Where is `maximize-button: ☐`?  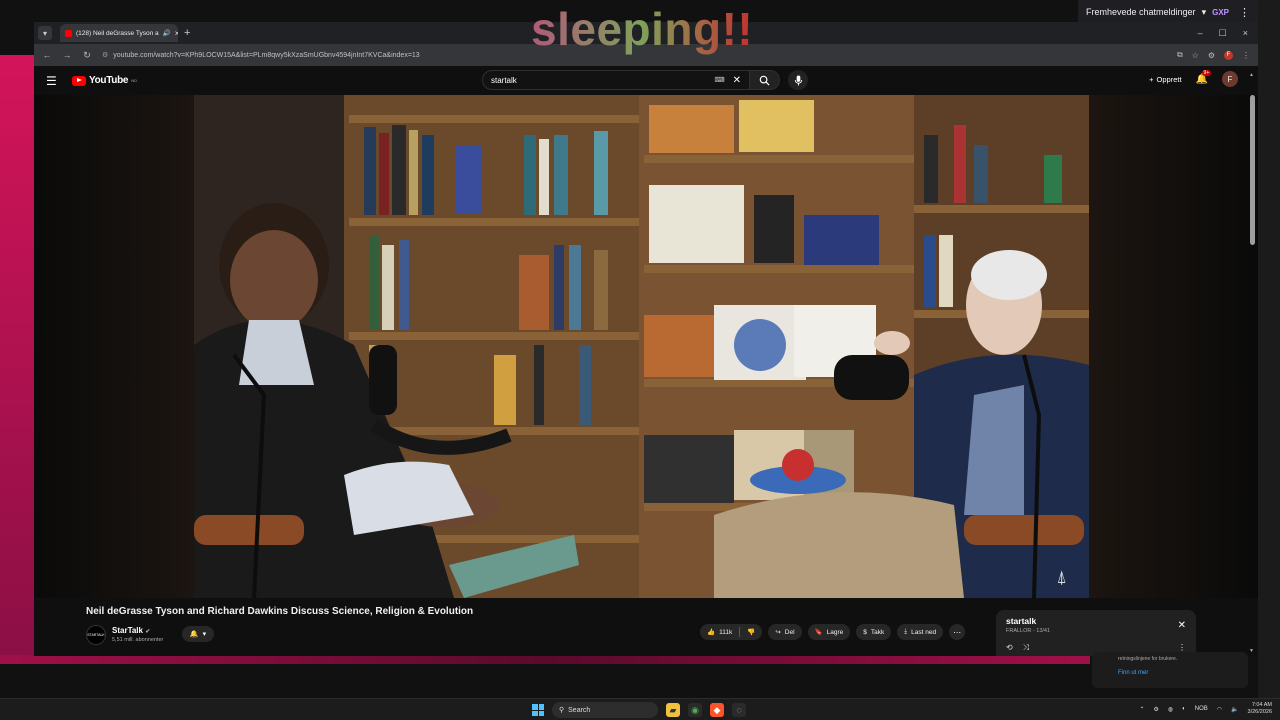
maximize-button: ☐ is located at coordinates (1223, 33).